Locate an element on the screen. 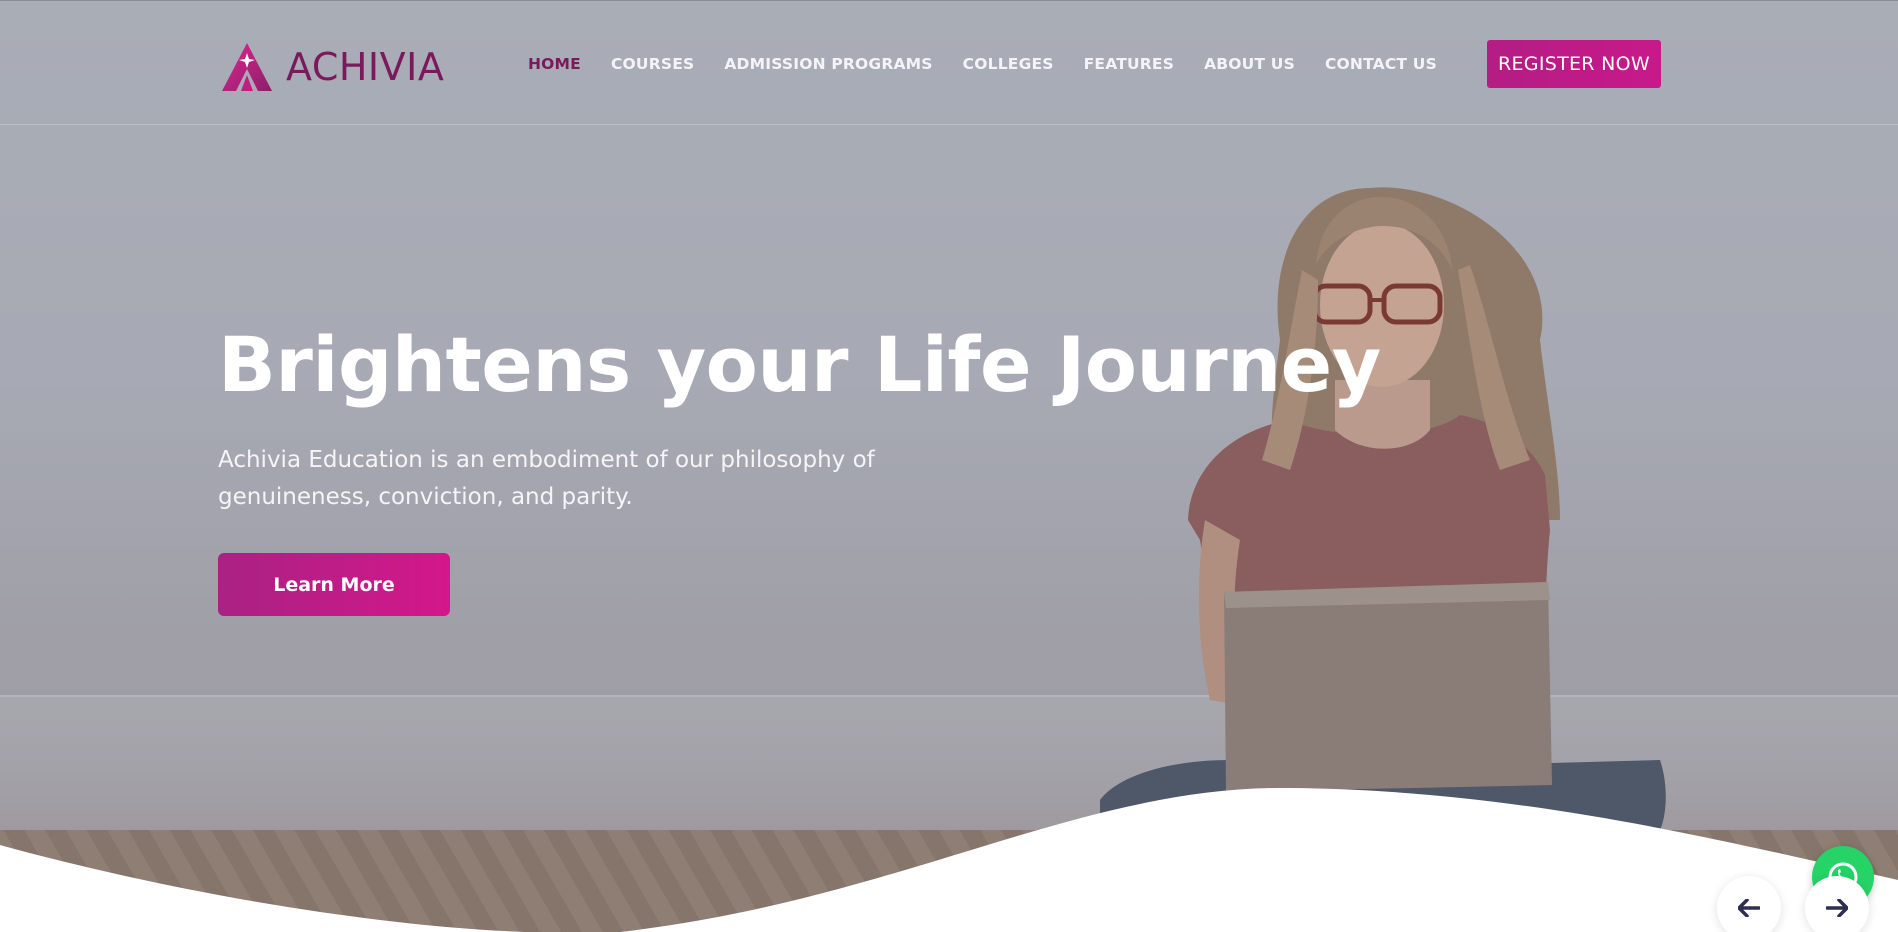 This screenshot has height=932, width=1898. slider-next-button is located at coordinates (1837, 904).